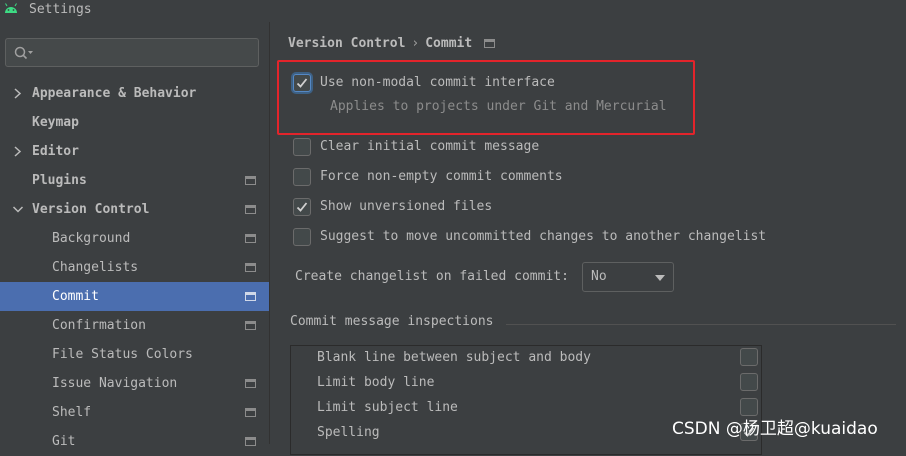 The image size is (906, 456). I want to click on breadcrumb-parent: Version Control, so click(346, 43).